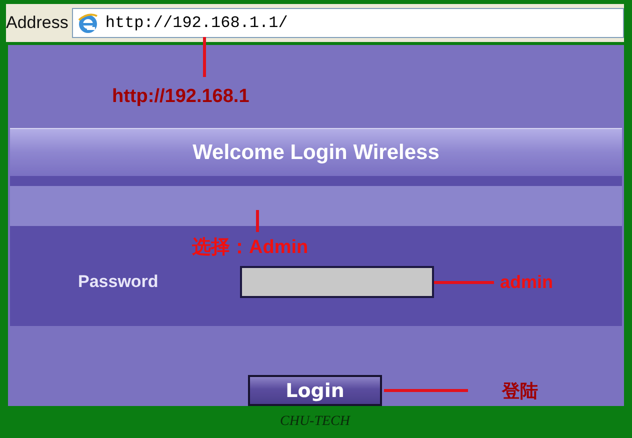 The width and height of the screenshot is (632, 438). I want to click on browser-icon, so click(88, 23).